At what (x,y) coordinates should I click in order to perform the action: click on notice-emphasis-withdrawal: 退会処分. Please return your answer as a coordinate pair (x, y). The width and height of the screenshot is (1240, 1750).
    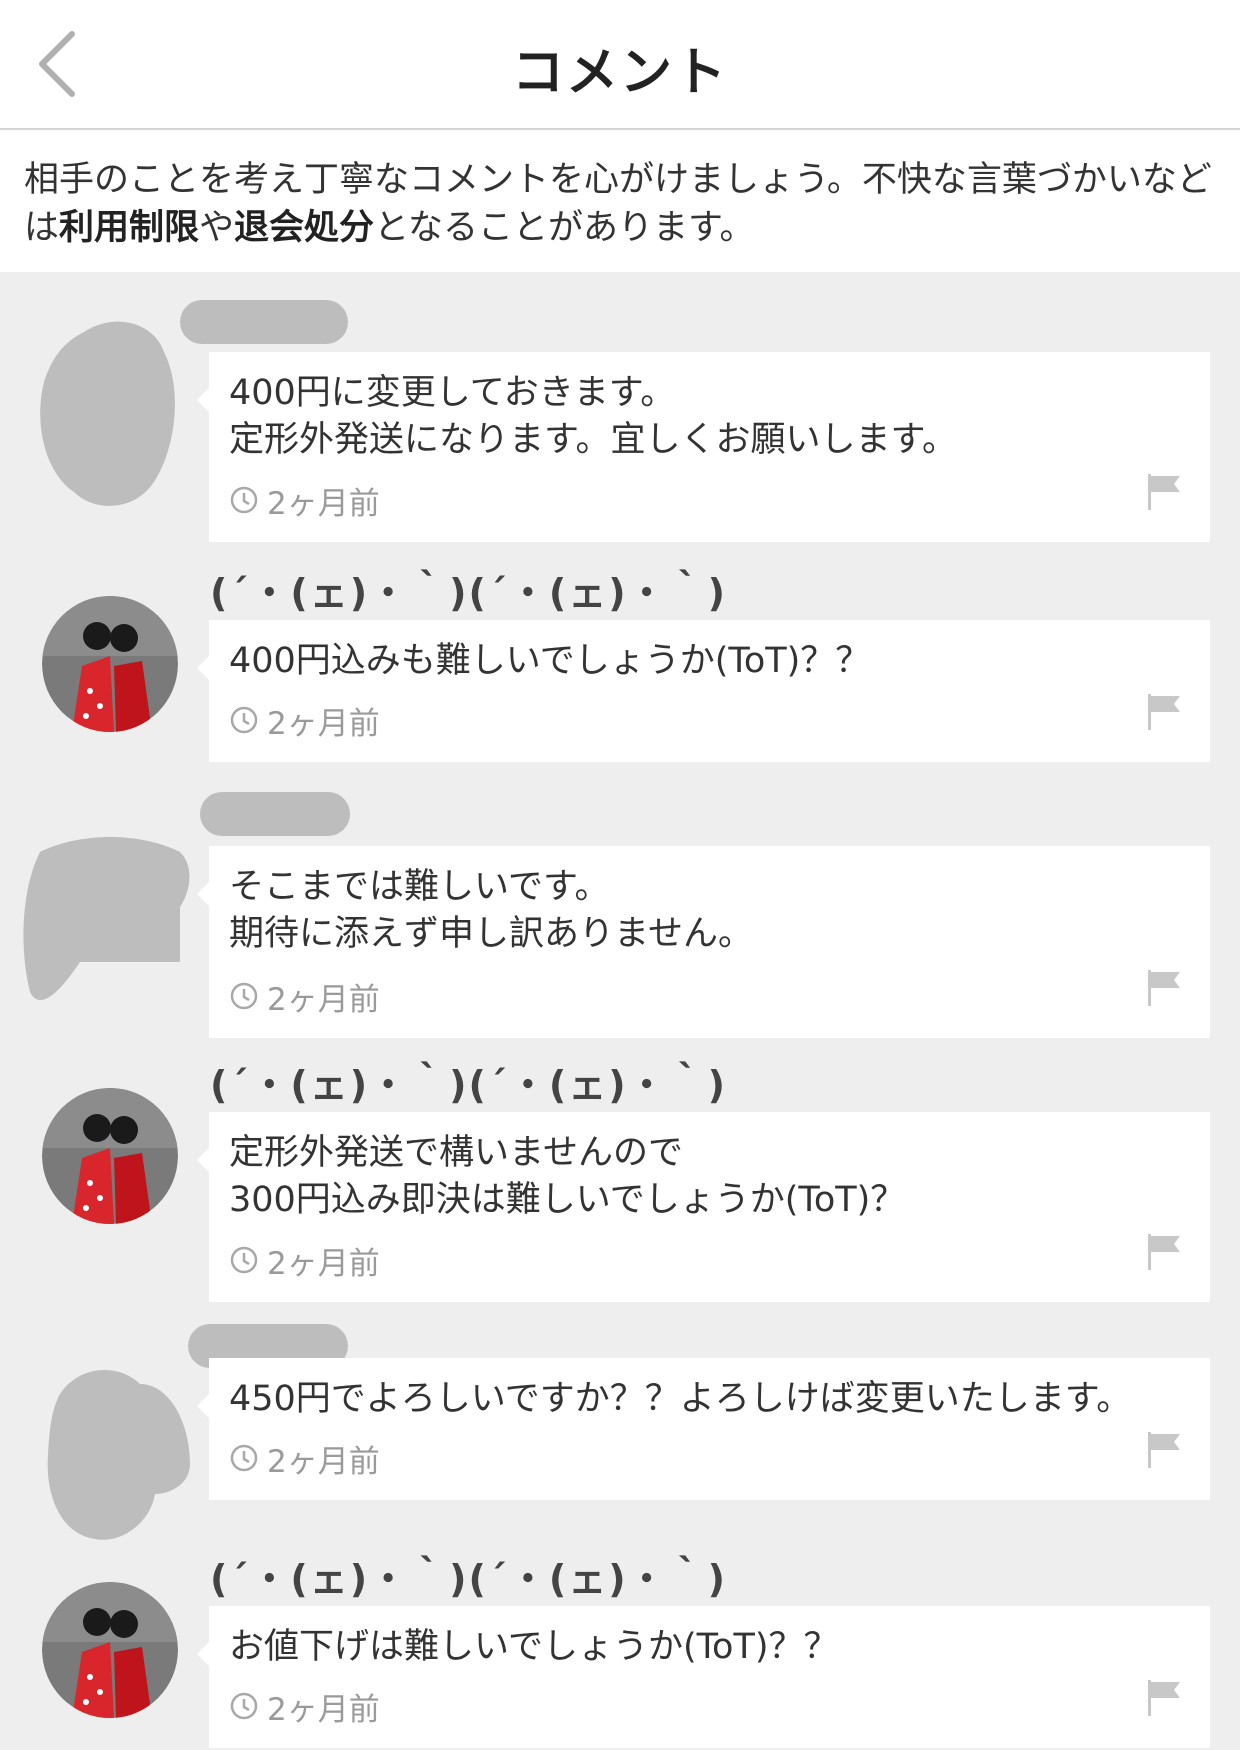
    Looking at the image, I should click on (304, 228).